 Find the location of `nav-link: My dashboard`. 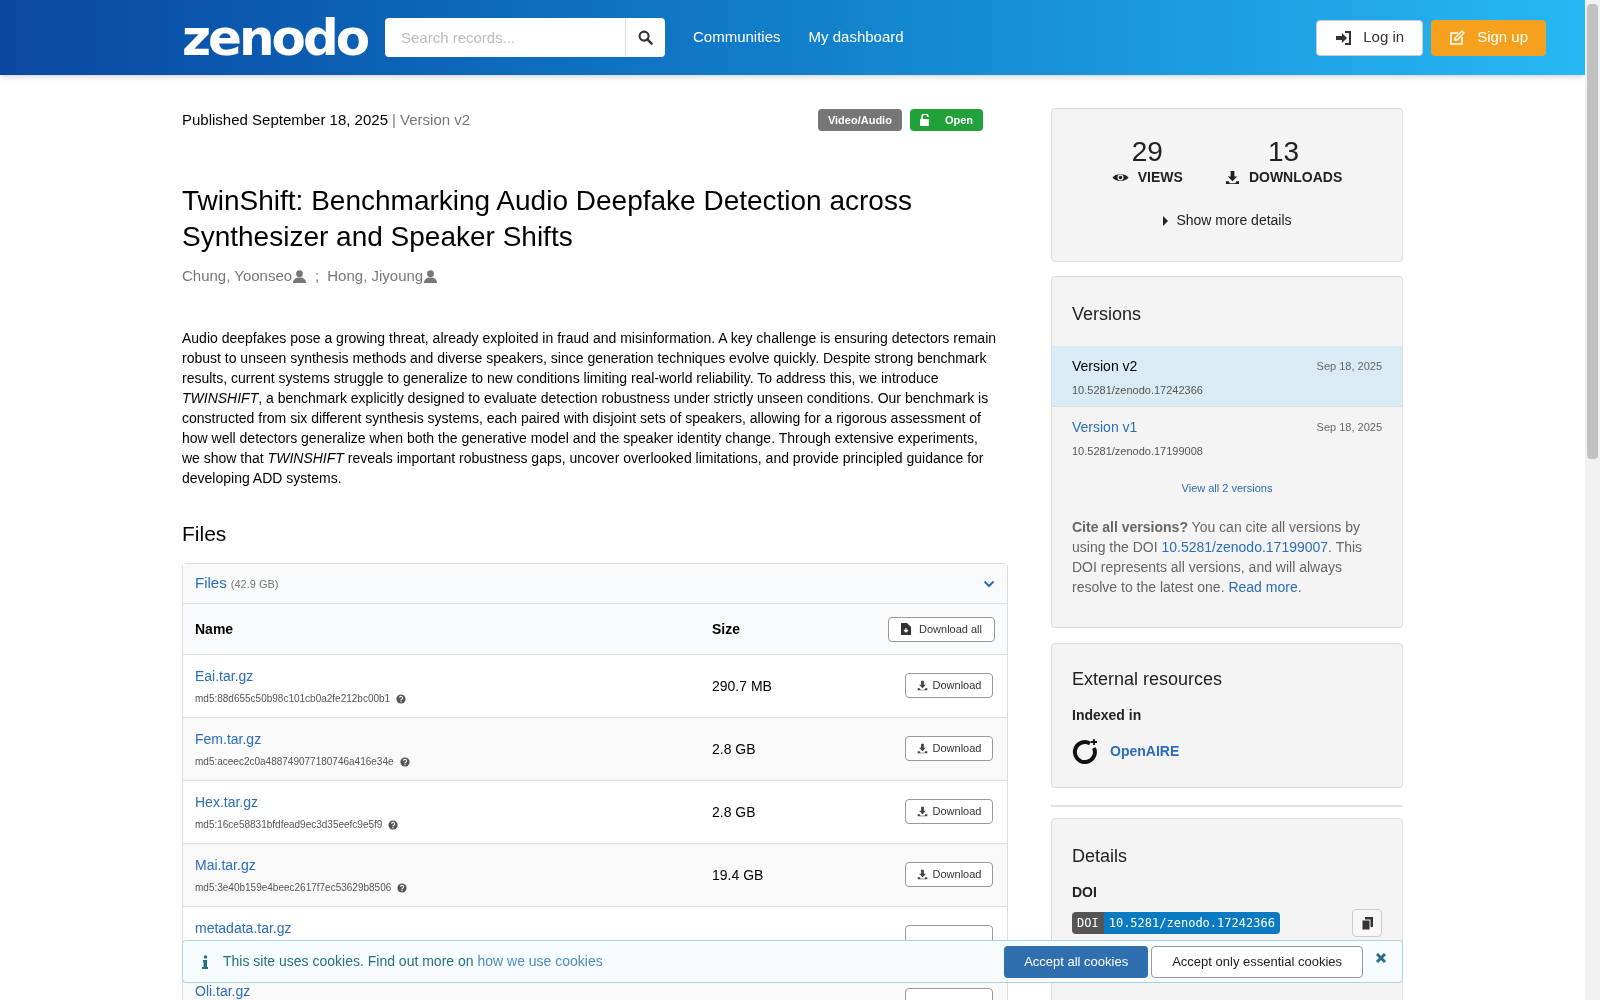

nav-link: My dashboard is located at coordinates (856, 37).